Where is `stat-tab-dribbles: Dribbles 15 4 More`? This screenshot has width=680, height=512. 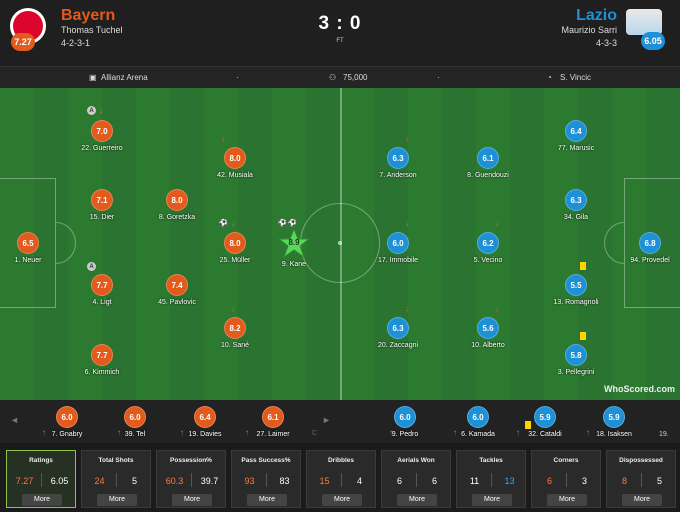 stat-tab-dribbles: Dribbles 15 4 More is located at coordinates (341, 479).